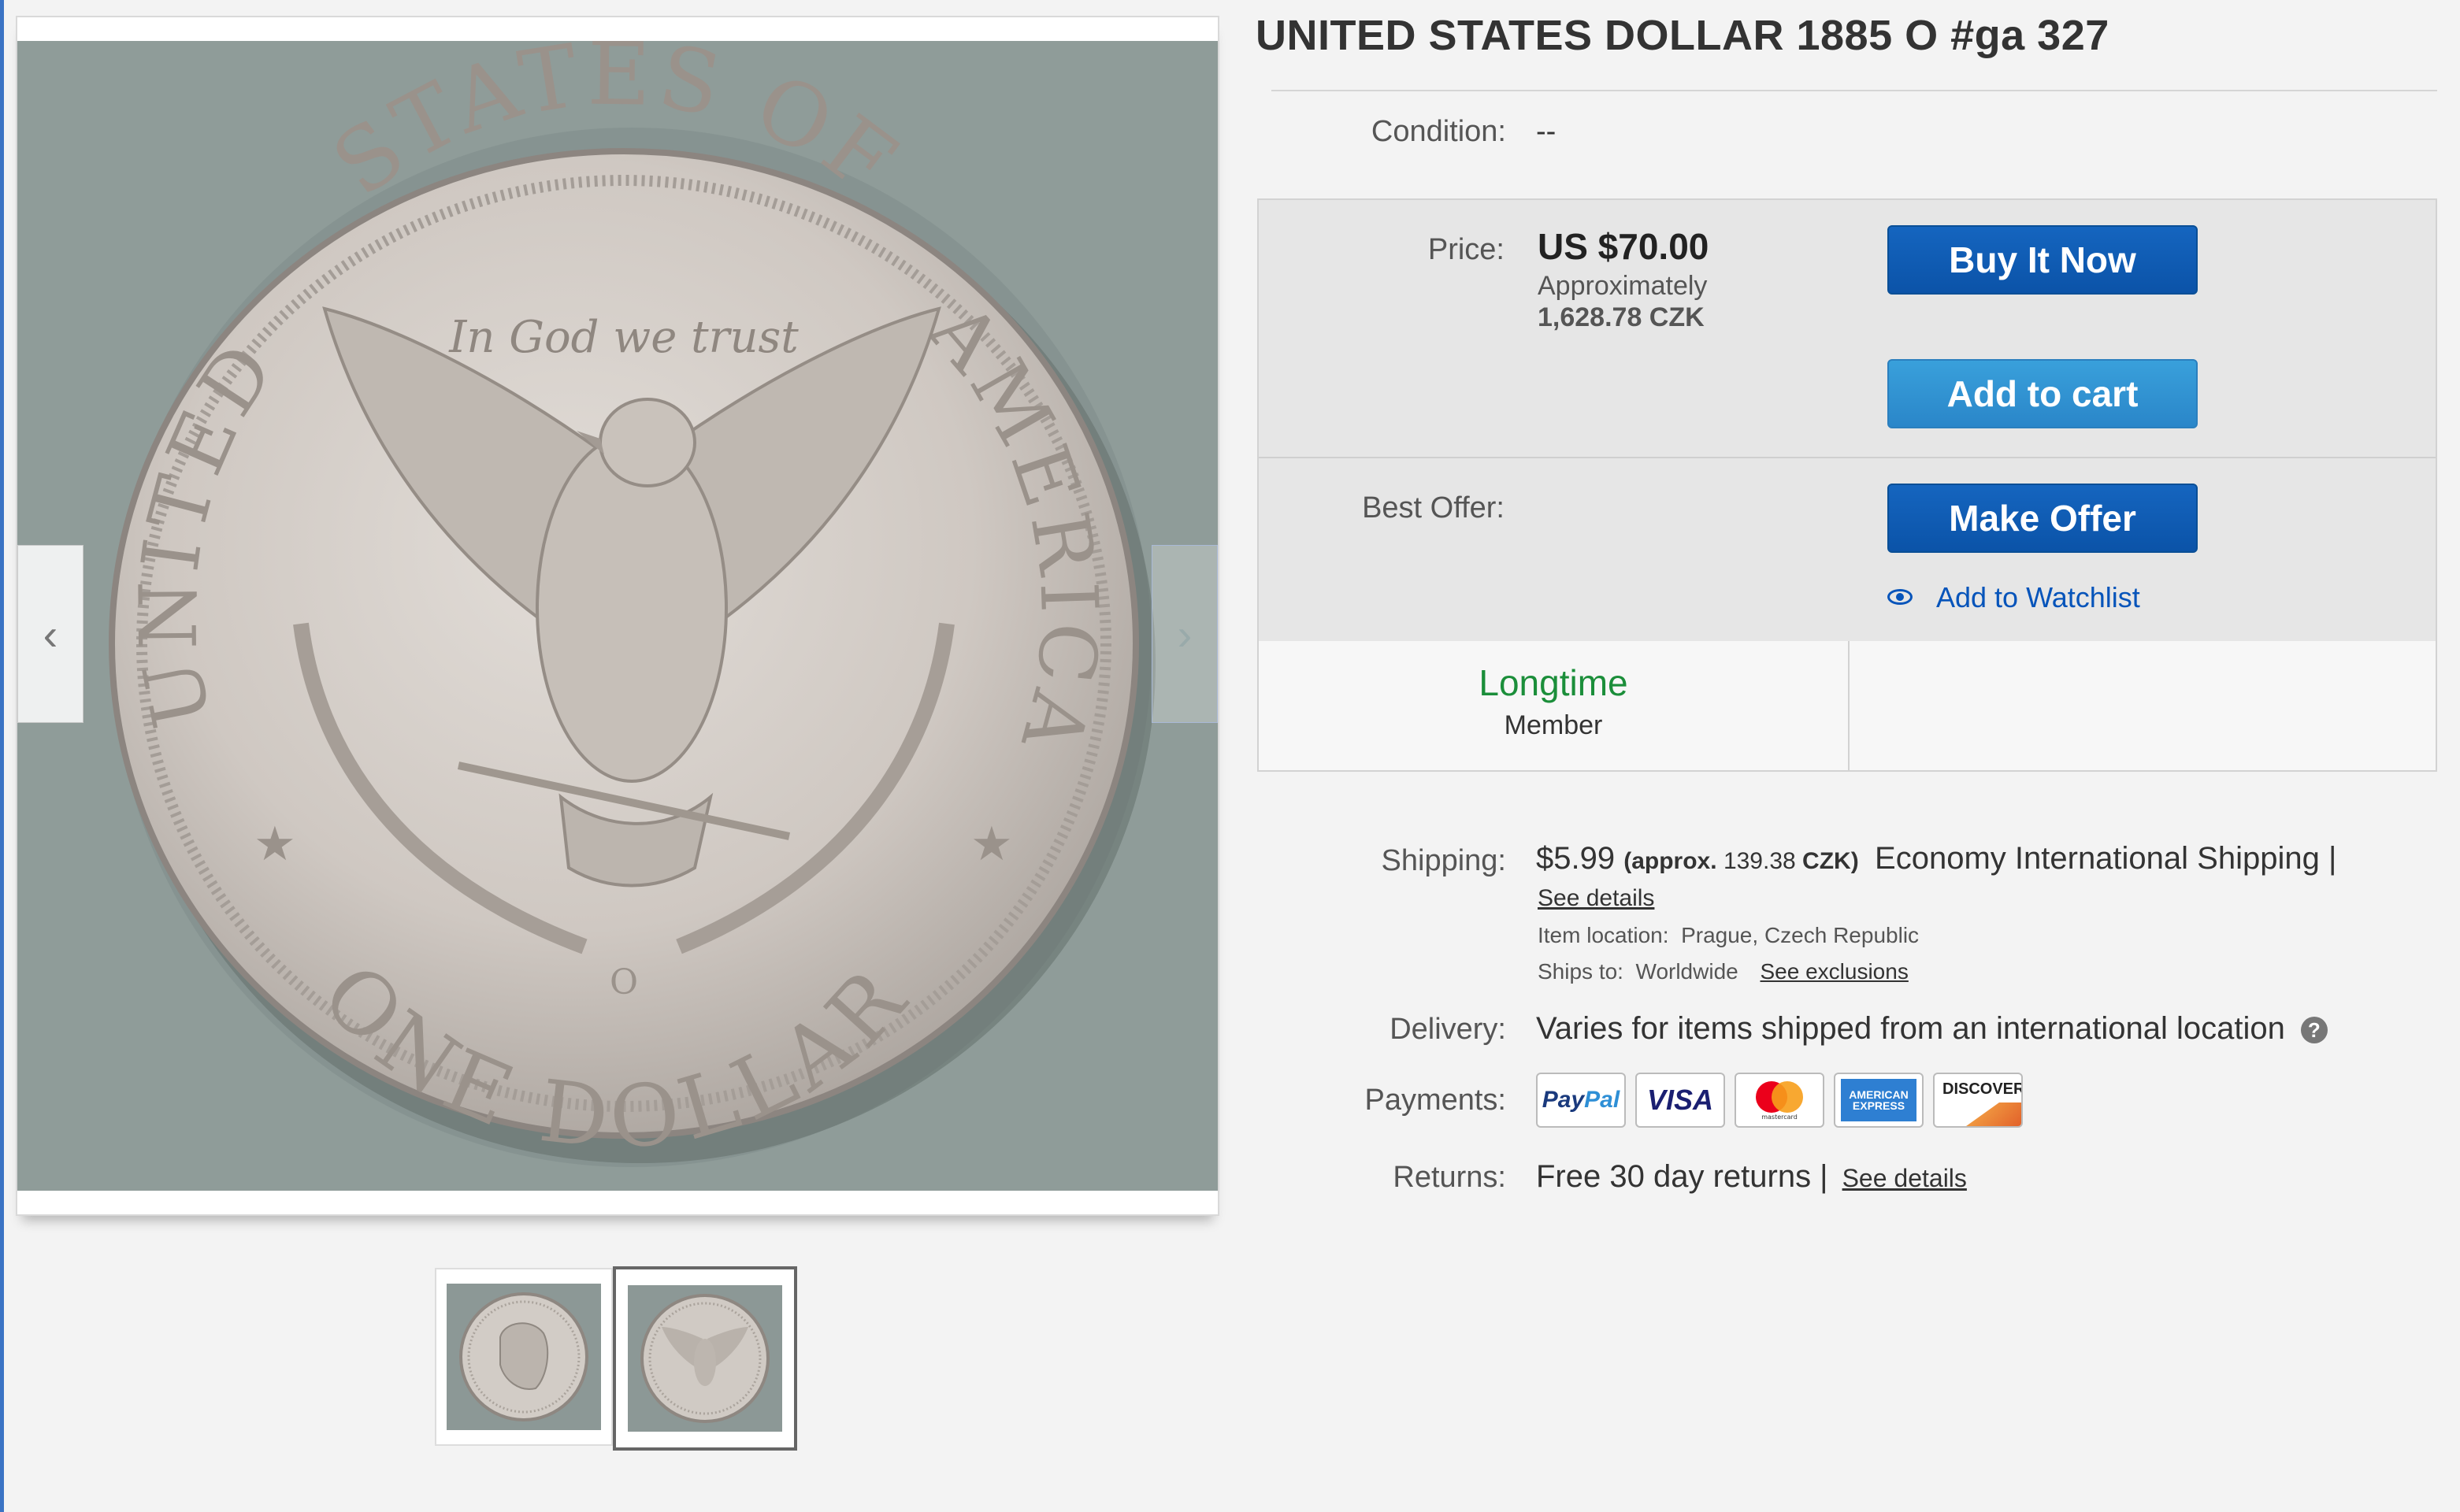 This screenshot has width=2460, height=1512. I want to click on badge-subtitle: Member, so click(1553, 725).